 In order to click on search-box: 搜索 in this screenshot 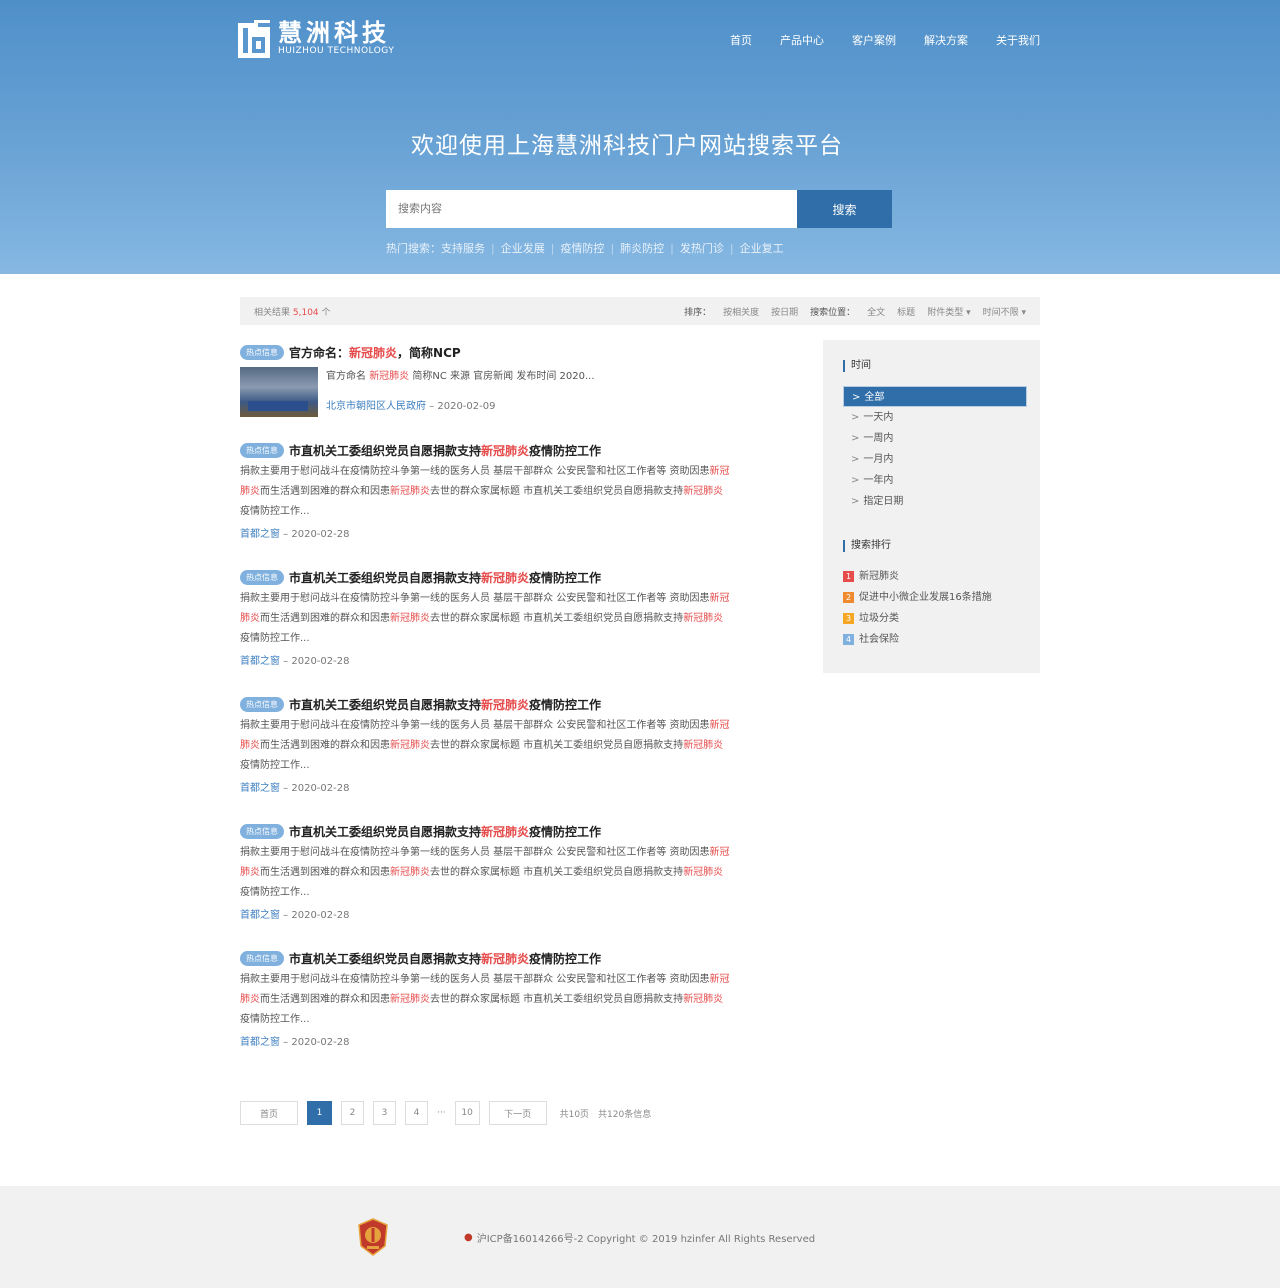, I will do `click(639, 209)`.